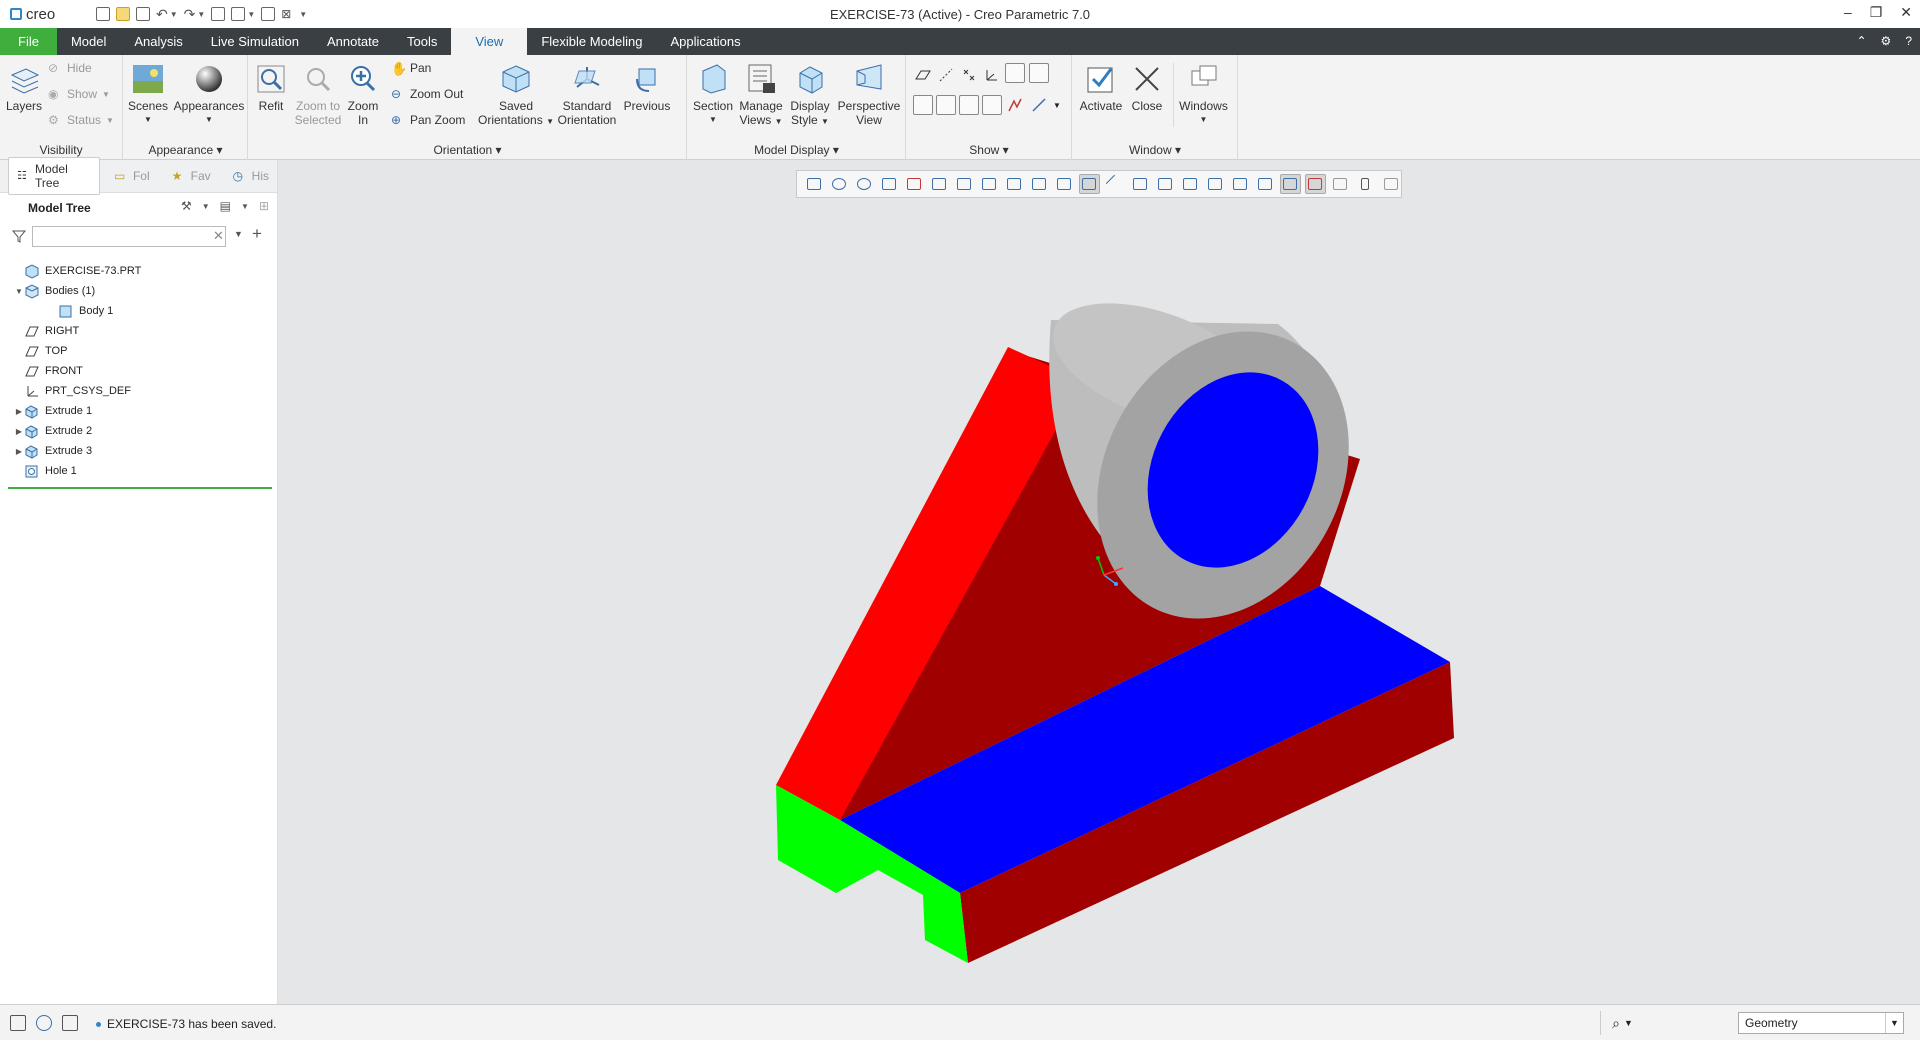 Image resolution: width=1920 pixels, height=1040 pixels. Describe the element at coordinates (70, 1023) in the screenshot. I see `full-screen-icon` at that location.